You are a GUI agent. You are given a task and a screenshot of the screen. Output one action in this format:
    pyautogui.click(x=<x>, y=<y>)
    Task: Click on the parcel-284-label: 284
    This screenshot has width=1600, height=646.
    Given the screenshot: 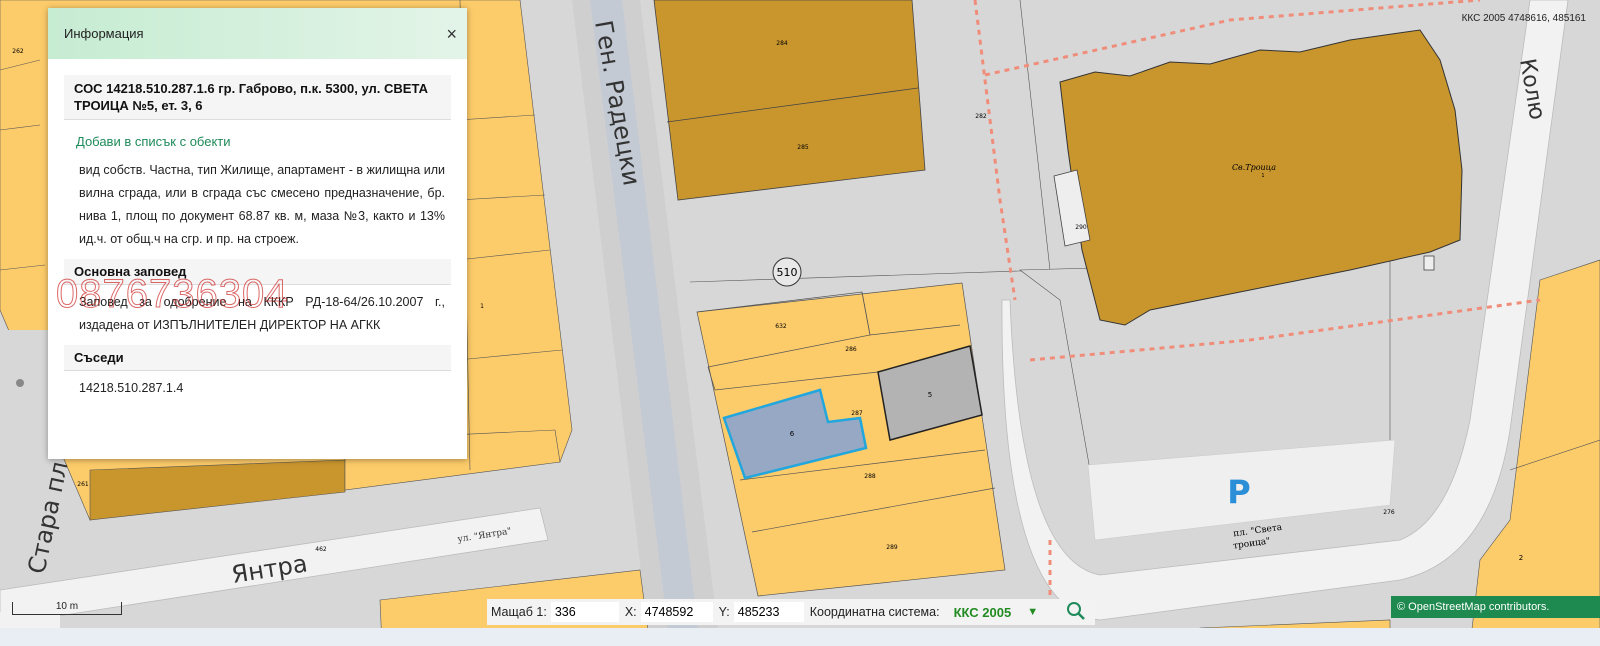 What is the action you would take?
    pyautogui.click(x=782, y=43)
    